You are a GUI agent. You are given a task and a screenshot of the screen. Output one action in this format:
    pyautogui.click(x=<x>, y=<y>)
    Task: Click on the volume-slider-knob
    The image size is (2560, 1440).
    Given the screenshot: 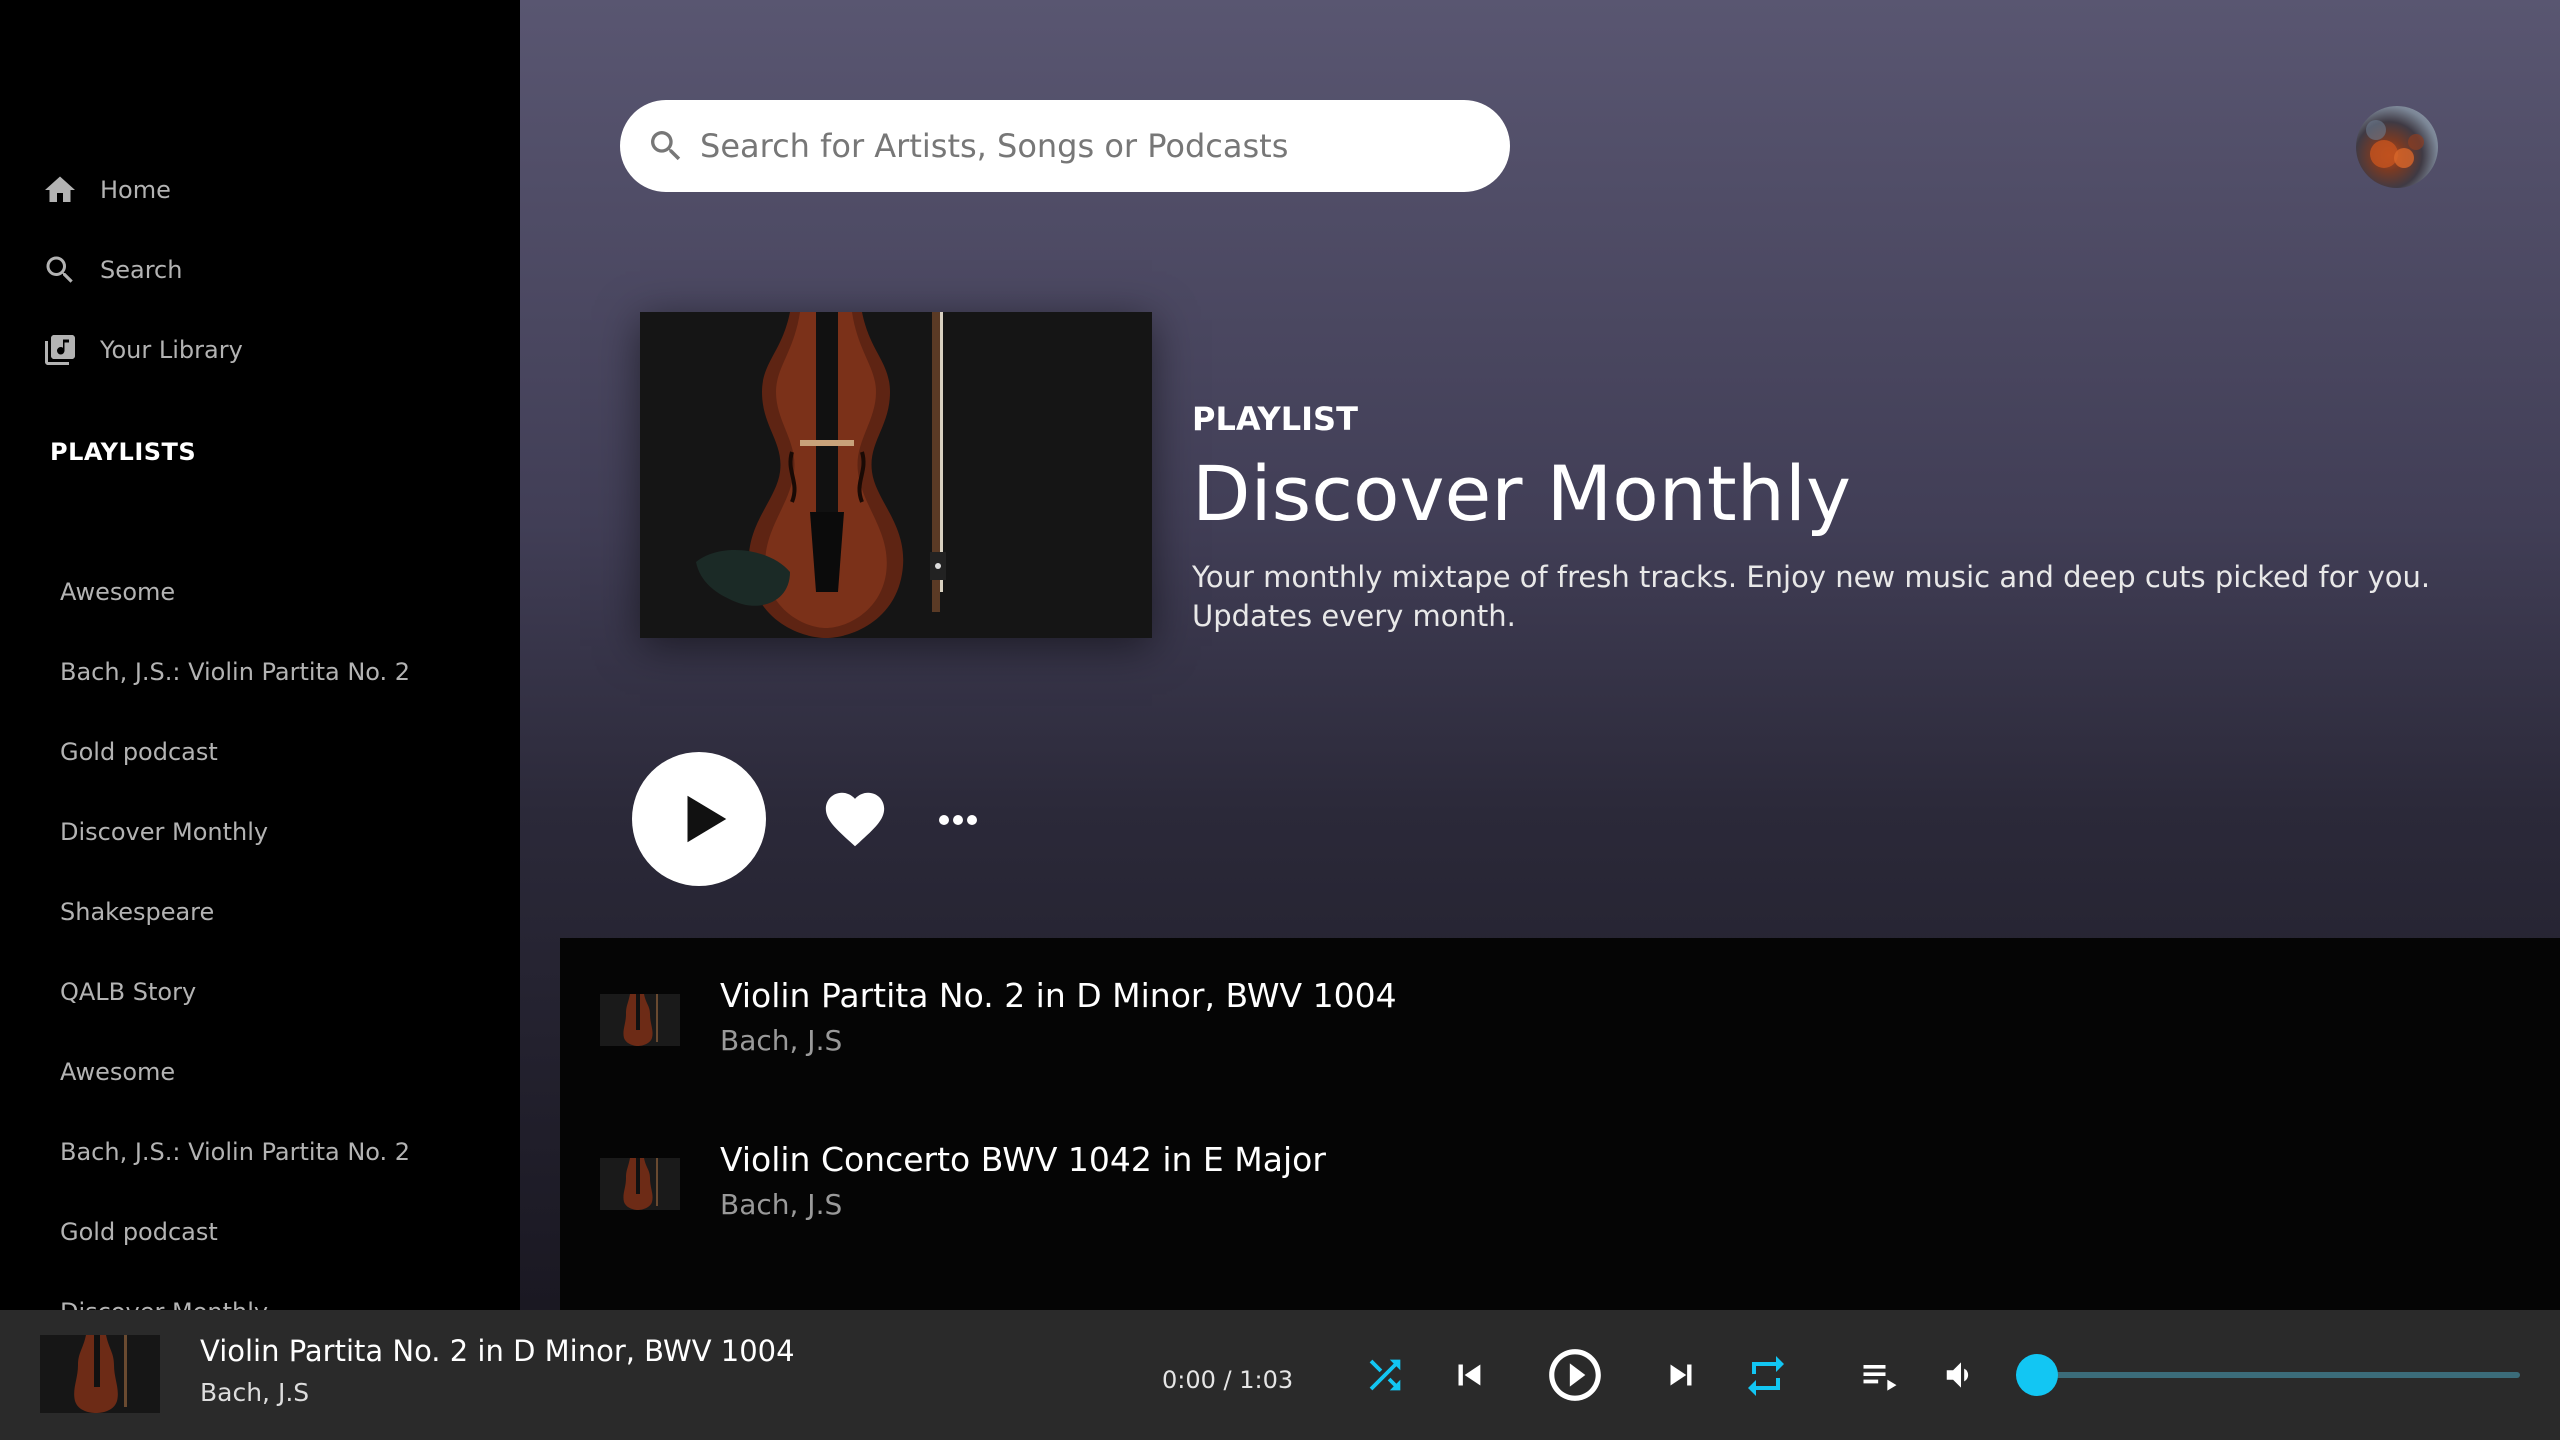 What is the action you would take?
    pyautogui.click(x=2037, y=1375)
    